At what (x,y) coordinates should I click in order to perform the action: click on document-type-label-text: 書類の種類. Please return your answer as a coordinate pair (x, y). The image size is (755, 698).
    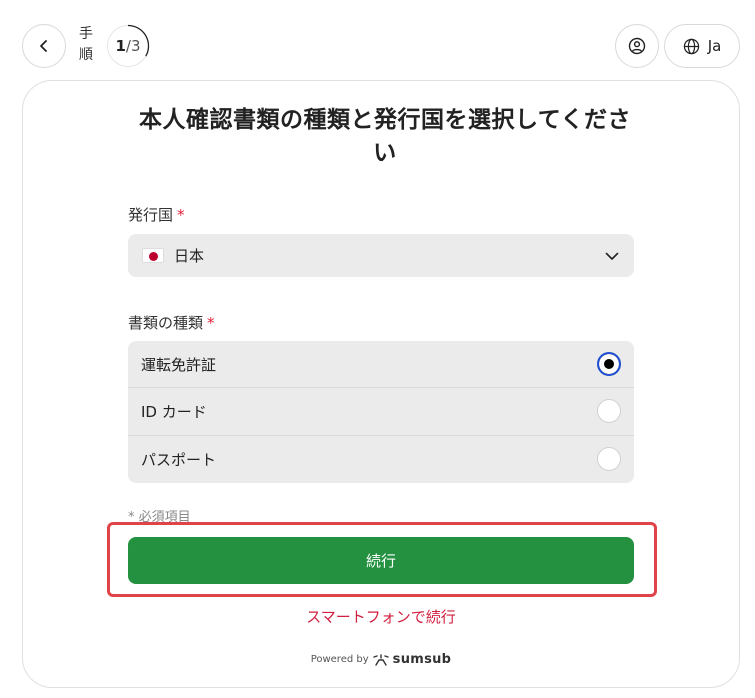
    Looking at the image, I should click on (166, 323).